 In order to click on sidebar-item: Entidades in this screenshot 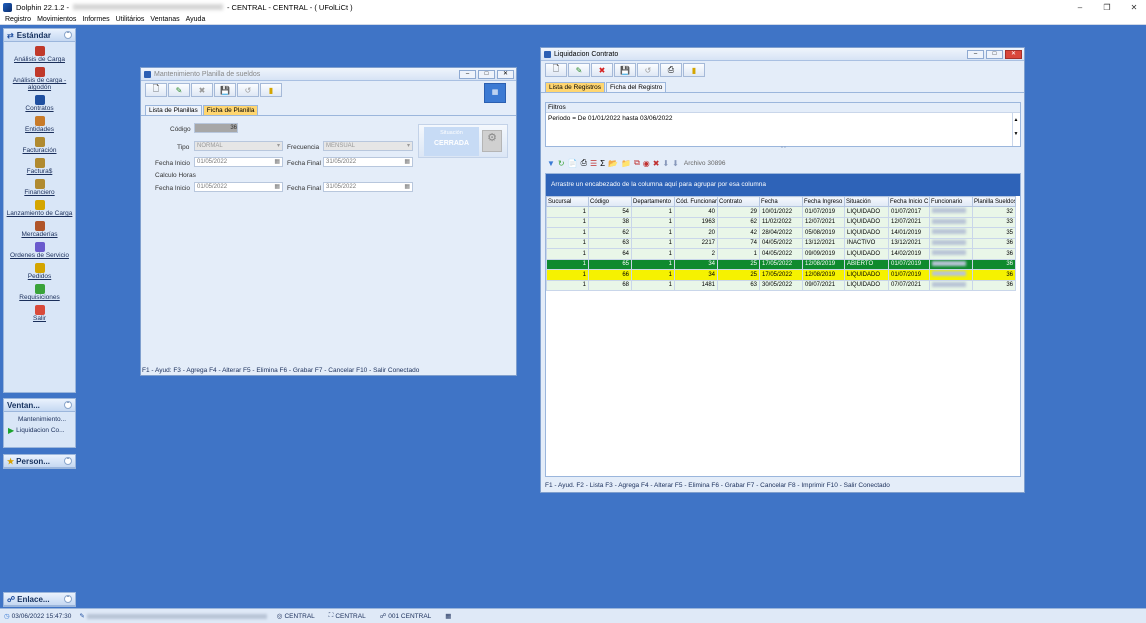, I will do `click(39, 124)`.